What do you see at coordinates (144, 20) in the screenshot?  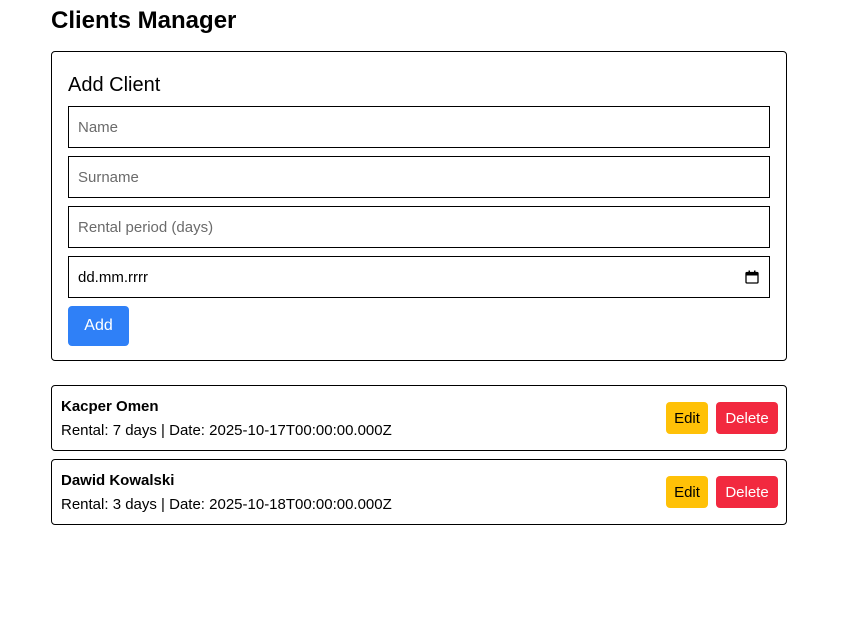 I see `page-title: Clients Manager` at bounding box center [144, 20].